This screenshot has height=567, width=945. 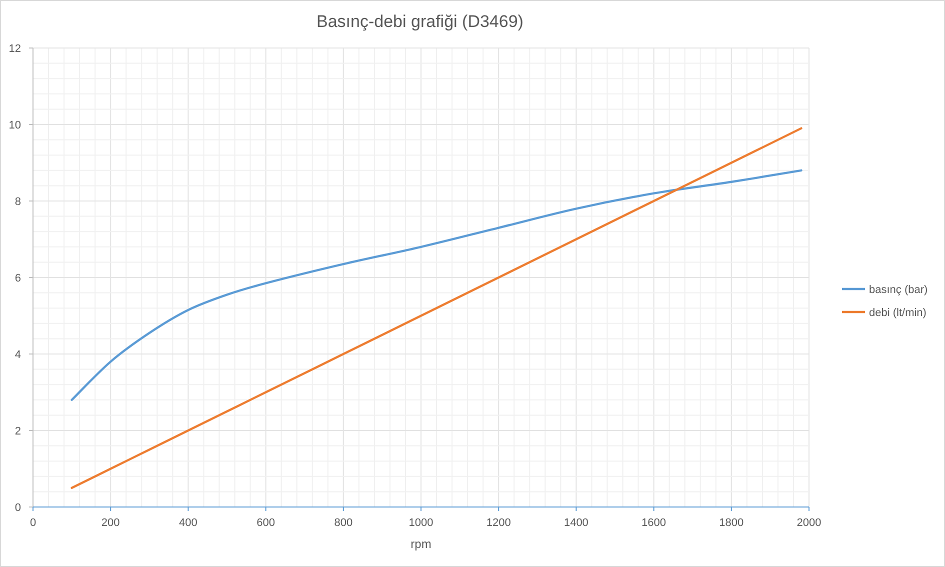 I want to click on tick-label: 2000, so click(x=809, y=523).